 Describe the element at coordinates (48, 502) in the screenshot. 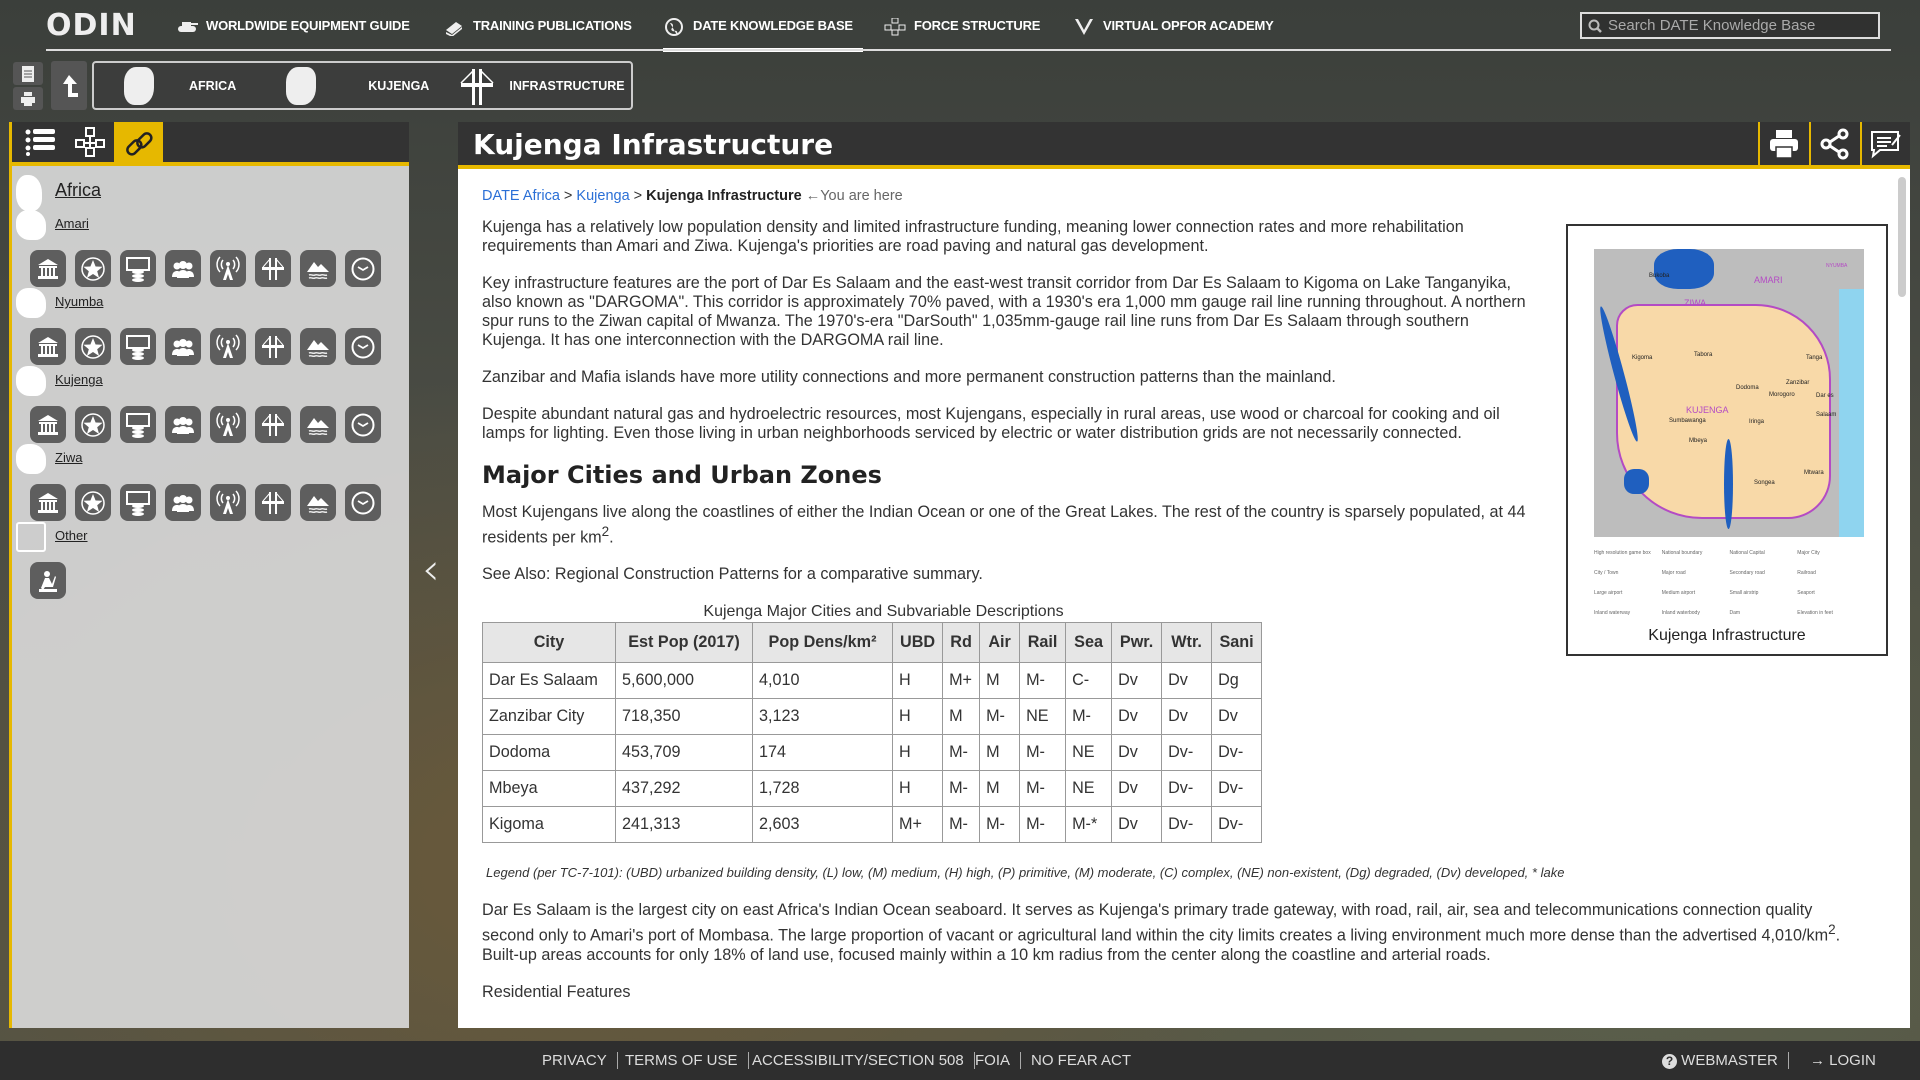

I see `ziwa-government-button` at that location.